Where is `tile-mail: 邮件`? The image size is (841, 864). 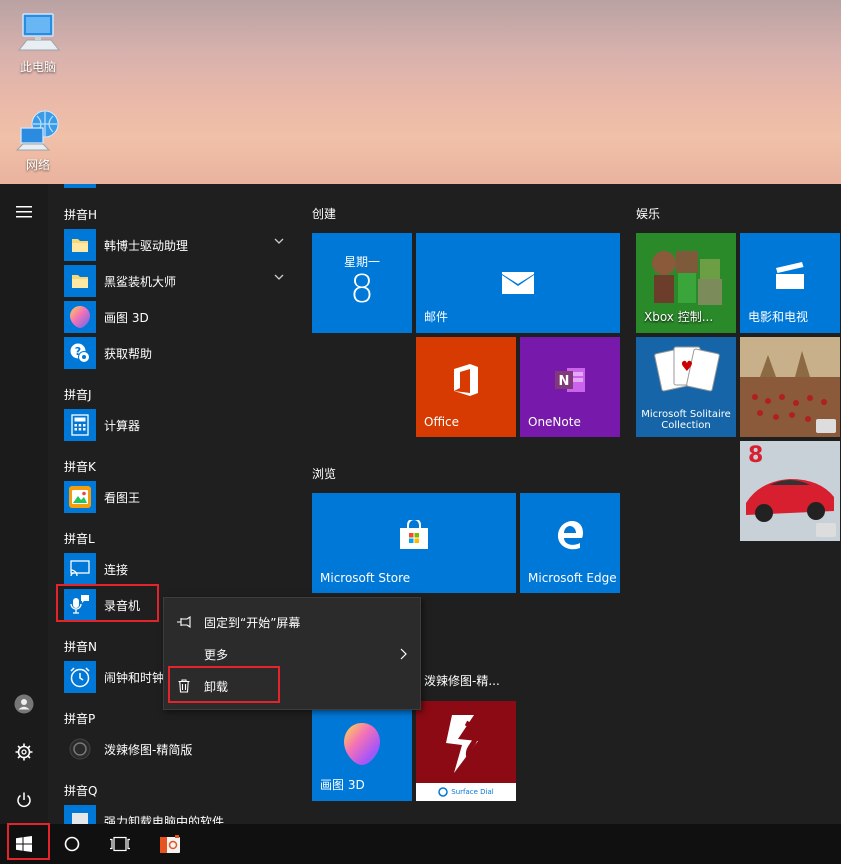 tile-mail: 邮件 is located at coordinates (518, 283).